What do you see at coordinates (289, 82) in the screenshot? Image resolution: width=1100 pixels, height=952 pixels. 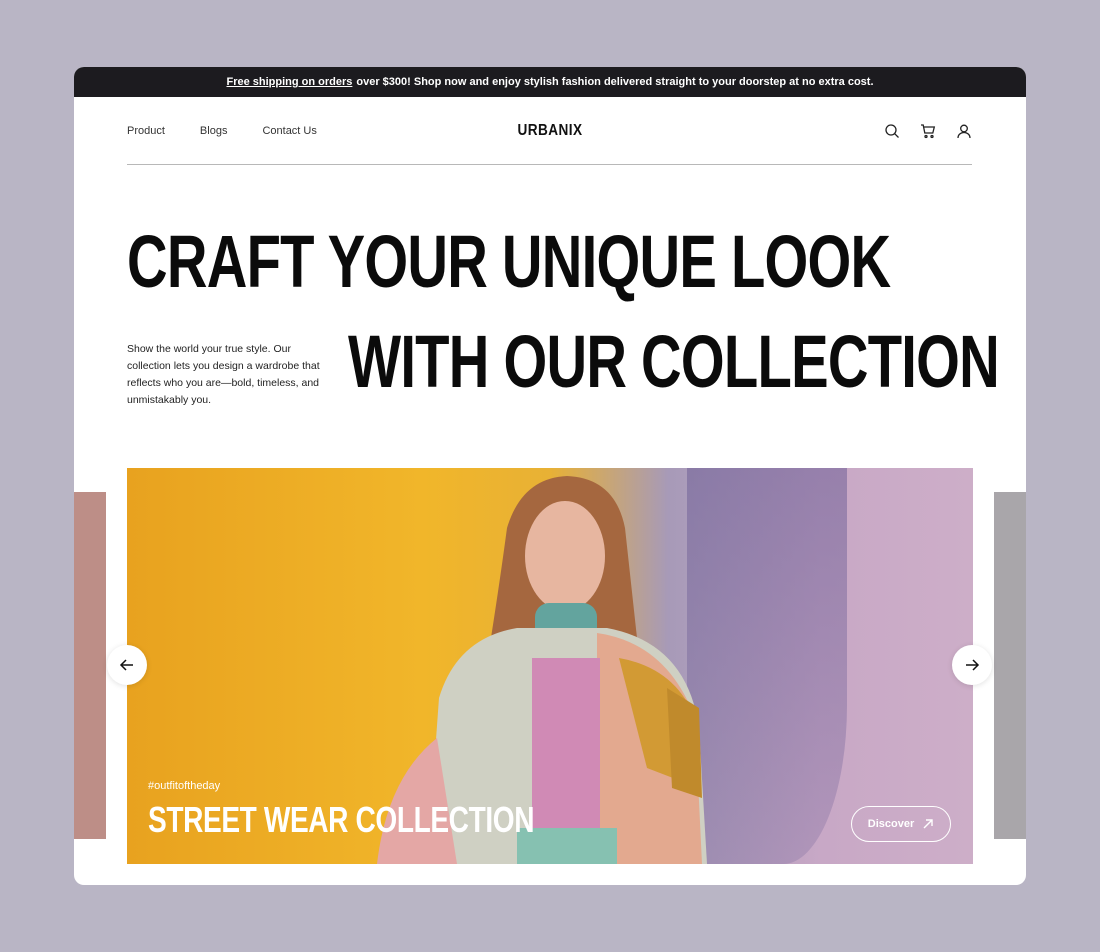 I see `free-shipping-link: Free shipping on orders` at bounding box center [289, 82].